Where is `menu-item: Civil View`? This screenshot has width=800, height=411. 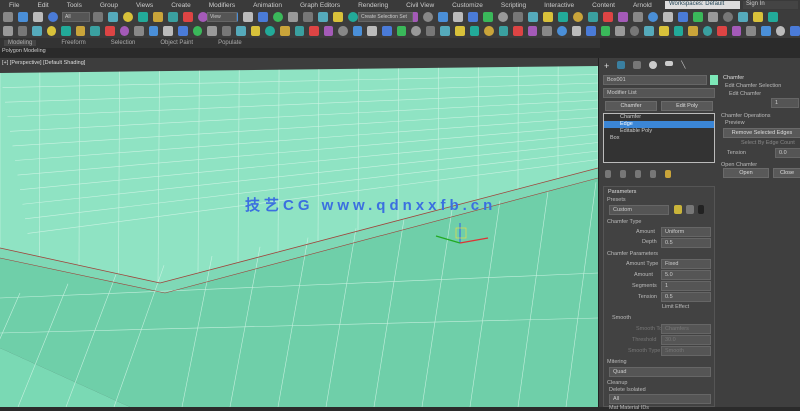 menu-item: Civil View is located at coordinates (420, 5).